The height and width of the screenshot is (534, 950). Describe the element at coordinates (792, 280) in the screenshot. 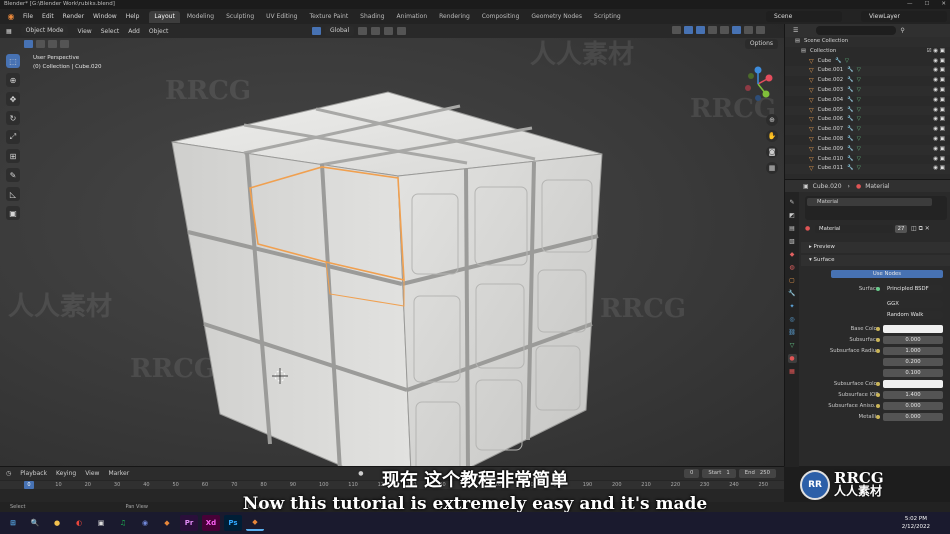

I see `object-tab-icon: ▢` at that location.